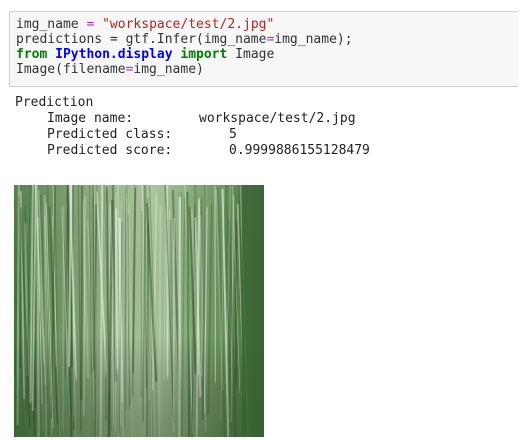 The width and height of the screenshot is (520, 440). I want to click on code-string-path: "workspace/test/2.jpg", so click(188, 24).